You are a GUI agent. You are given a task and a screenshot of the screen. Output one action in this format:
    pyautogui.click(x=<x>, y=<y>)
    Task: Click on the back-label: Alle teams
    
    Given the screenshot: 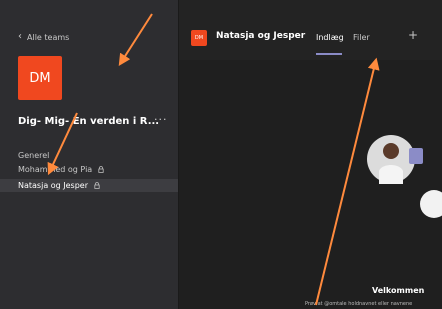 What is the action you would take?
    pyautogui.click(x=48, y=37)
    